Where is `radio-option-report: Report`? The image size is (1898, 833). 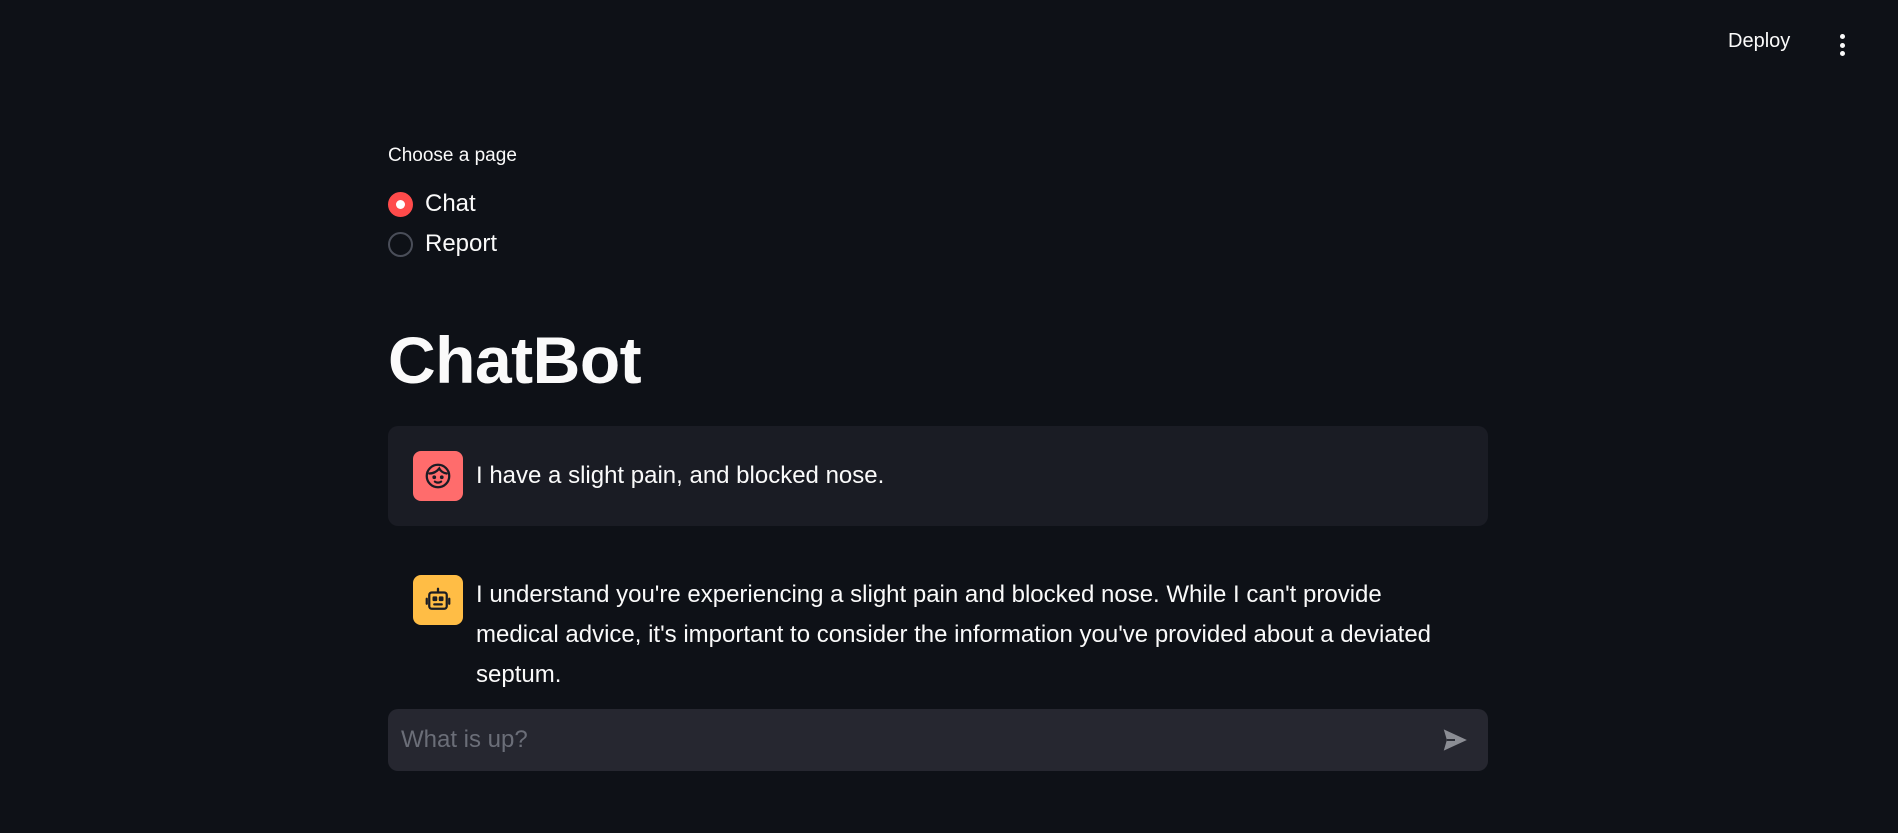 radio-option-report: Report is located at coordinates (442, 244).